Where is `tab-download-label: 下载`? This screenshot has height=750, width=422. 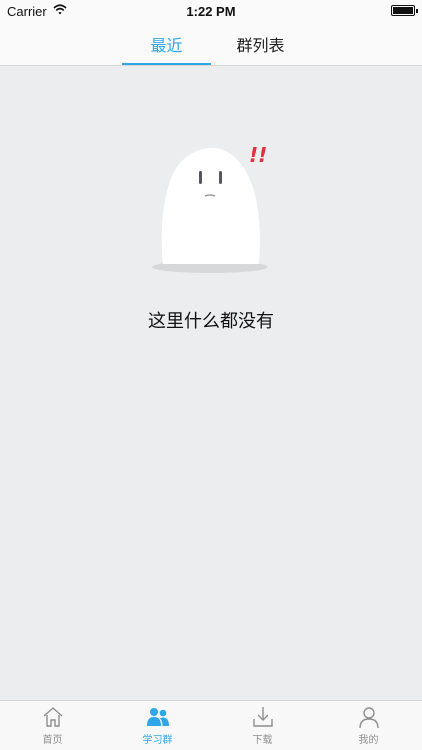 tab-download-label: 下载 is located at coordinates (262, 740).